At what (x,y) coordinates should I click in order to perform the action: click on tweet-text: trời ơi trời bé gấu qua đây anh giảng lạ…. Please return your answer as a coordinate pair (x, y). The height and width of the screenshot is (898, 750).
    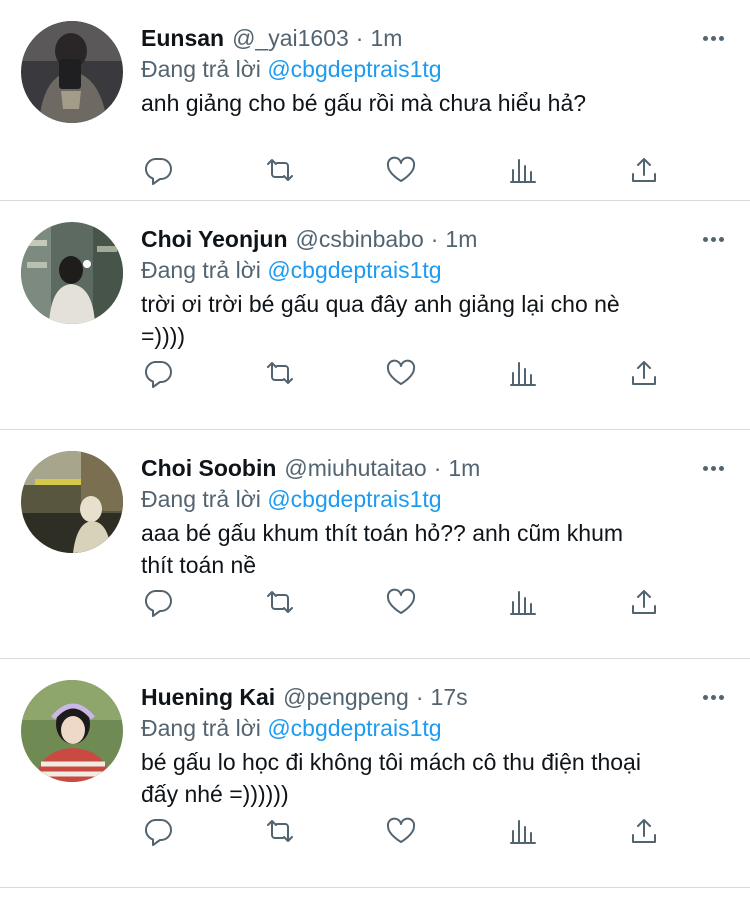
    Looking at the image, I should click on (380, 320).